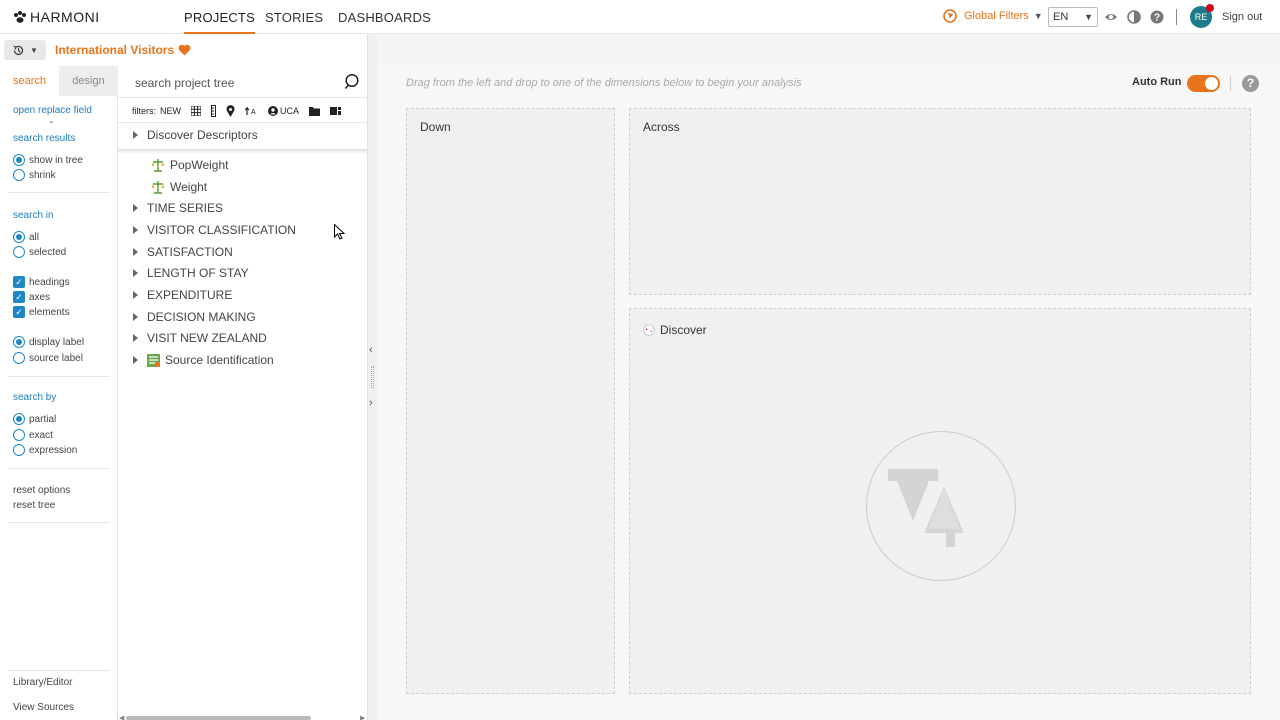 Image resolution: width=1280 pixels, height=720 pixels. Describe the element at coordinates (198, 273) in the screenshot. I see `tree-item-label: LENGTH OF STAY` at that location.